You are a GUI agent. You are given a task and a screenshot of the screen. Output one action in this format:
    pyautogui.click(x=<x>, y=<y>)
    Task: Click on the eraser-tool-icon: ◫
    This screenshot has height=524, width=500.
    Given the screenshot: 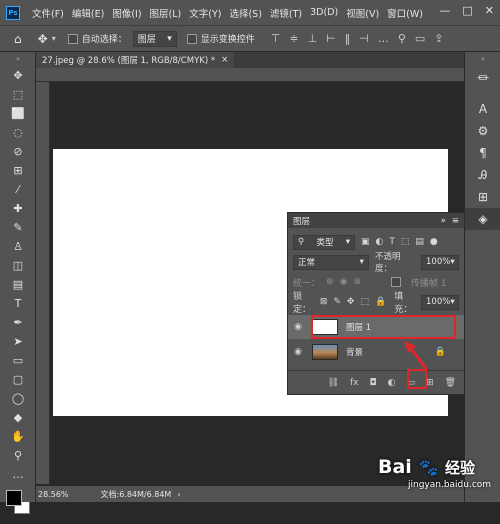 What is the action you would take?
    pyautogui.click(x=18, y=265)
    